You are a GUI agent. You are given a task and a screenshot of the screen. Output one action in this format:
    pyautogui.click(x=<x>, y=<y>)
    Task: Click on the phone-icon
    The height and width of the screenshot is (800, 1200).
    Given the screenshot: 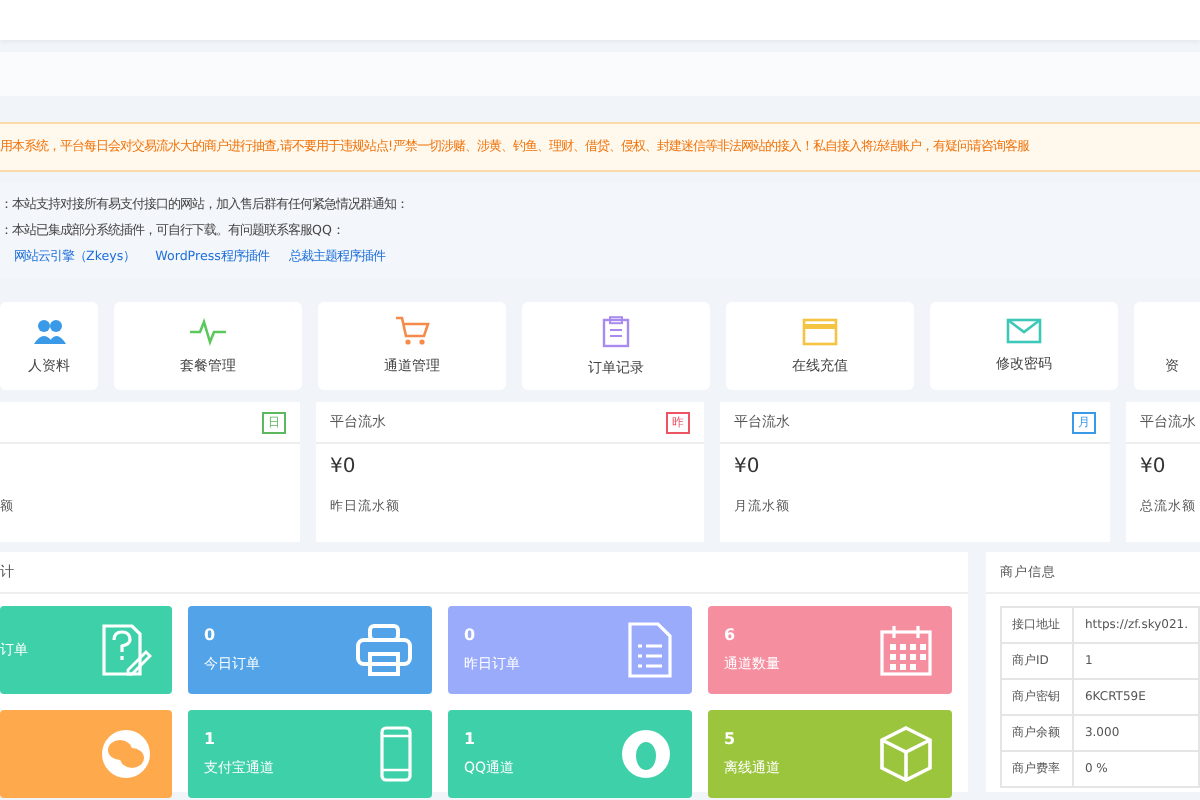 What is the action you would take?
    pyautogui.click(x=396, y=754)
    